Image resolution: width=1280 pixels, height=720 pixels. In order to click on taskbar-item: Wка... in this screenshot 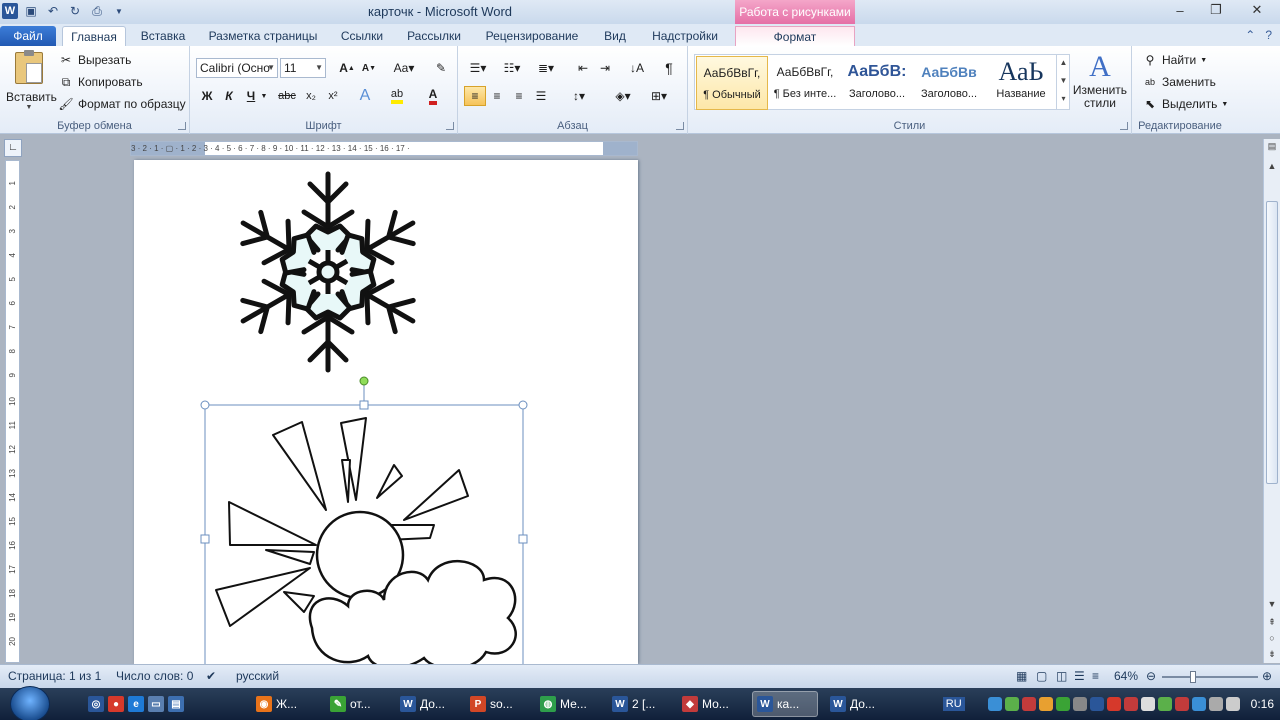, I will do `click(785, 704)`.